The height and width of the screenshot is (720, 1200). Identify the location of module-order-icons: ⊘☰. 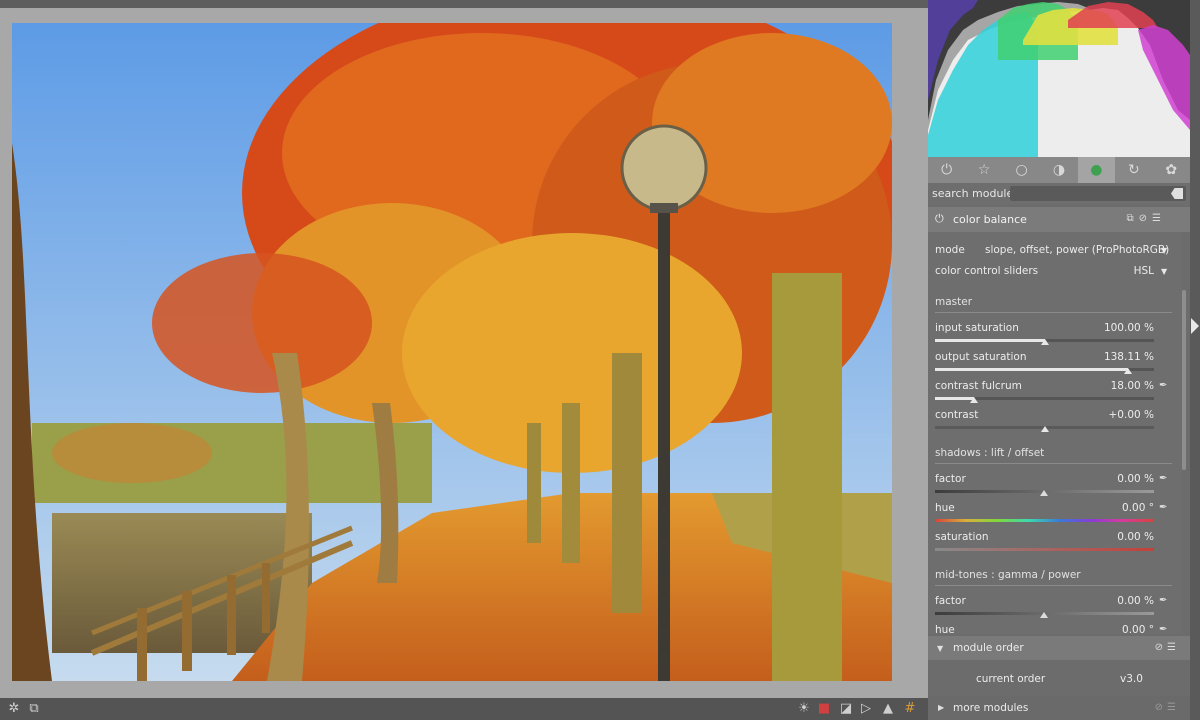
(1167, 647).